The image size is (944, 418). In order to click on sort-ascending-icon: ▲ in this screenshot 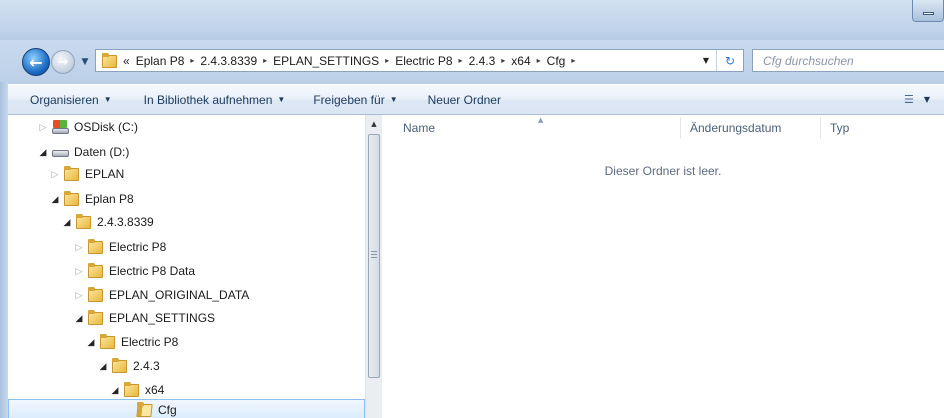, I will do `click(541, 120)`.